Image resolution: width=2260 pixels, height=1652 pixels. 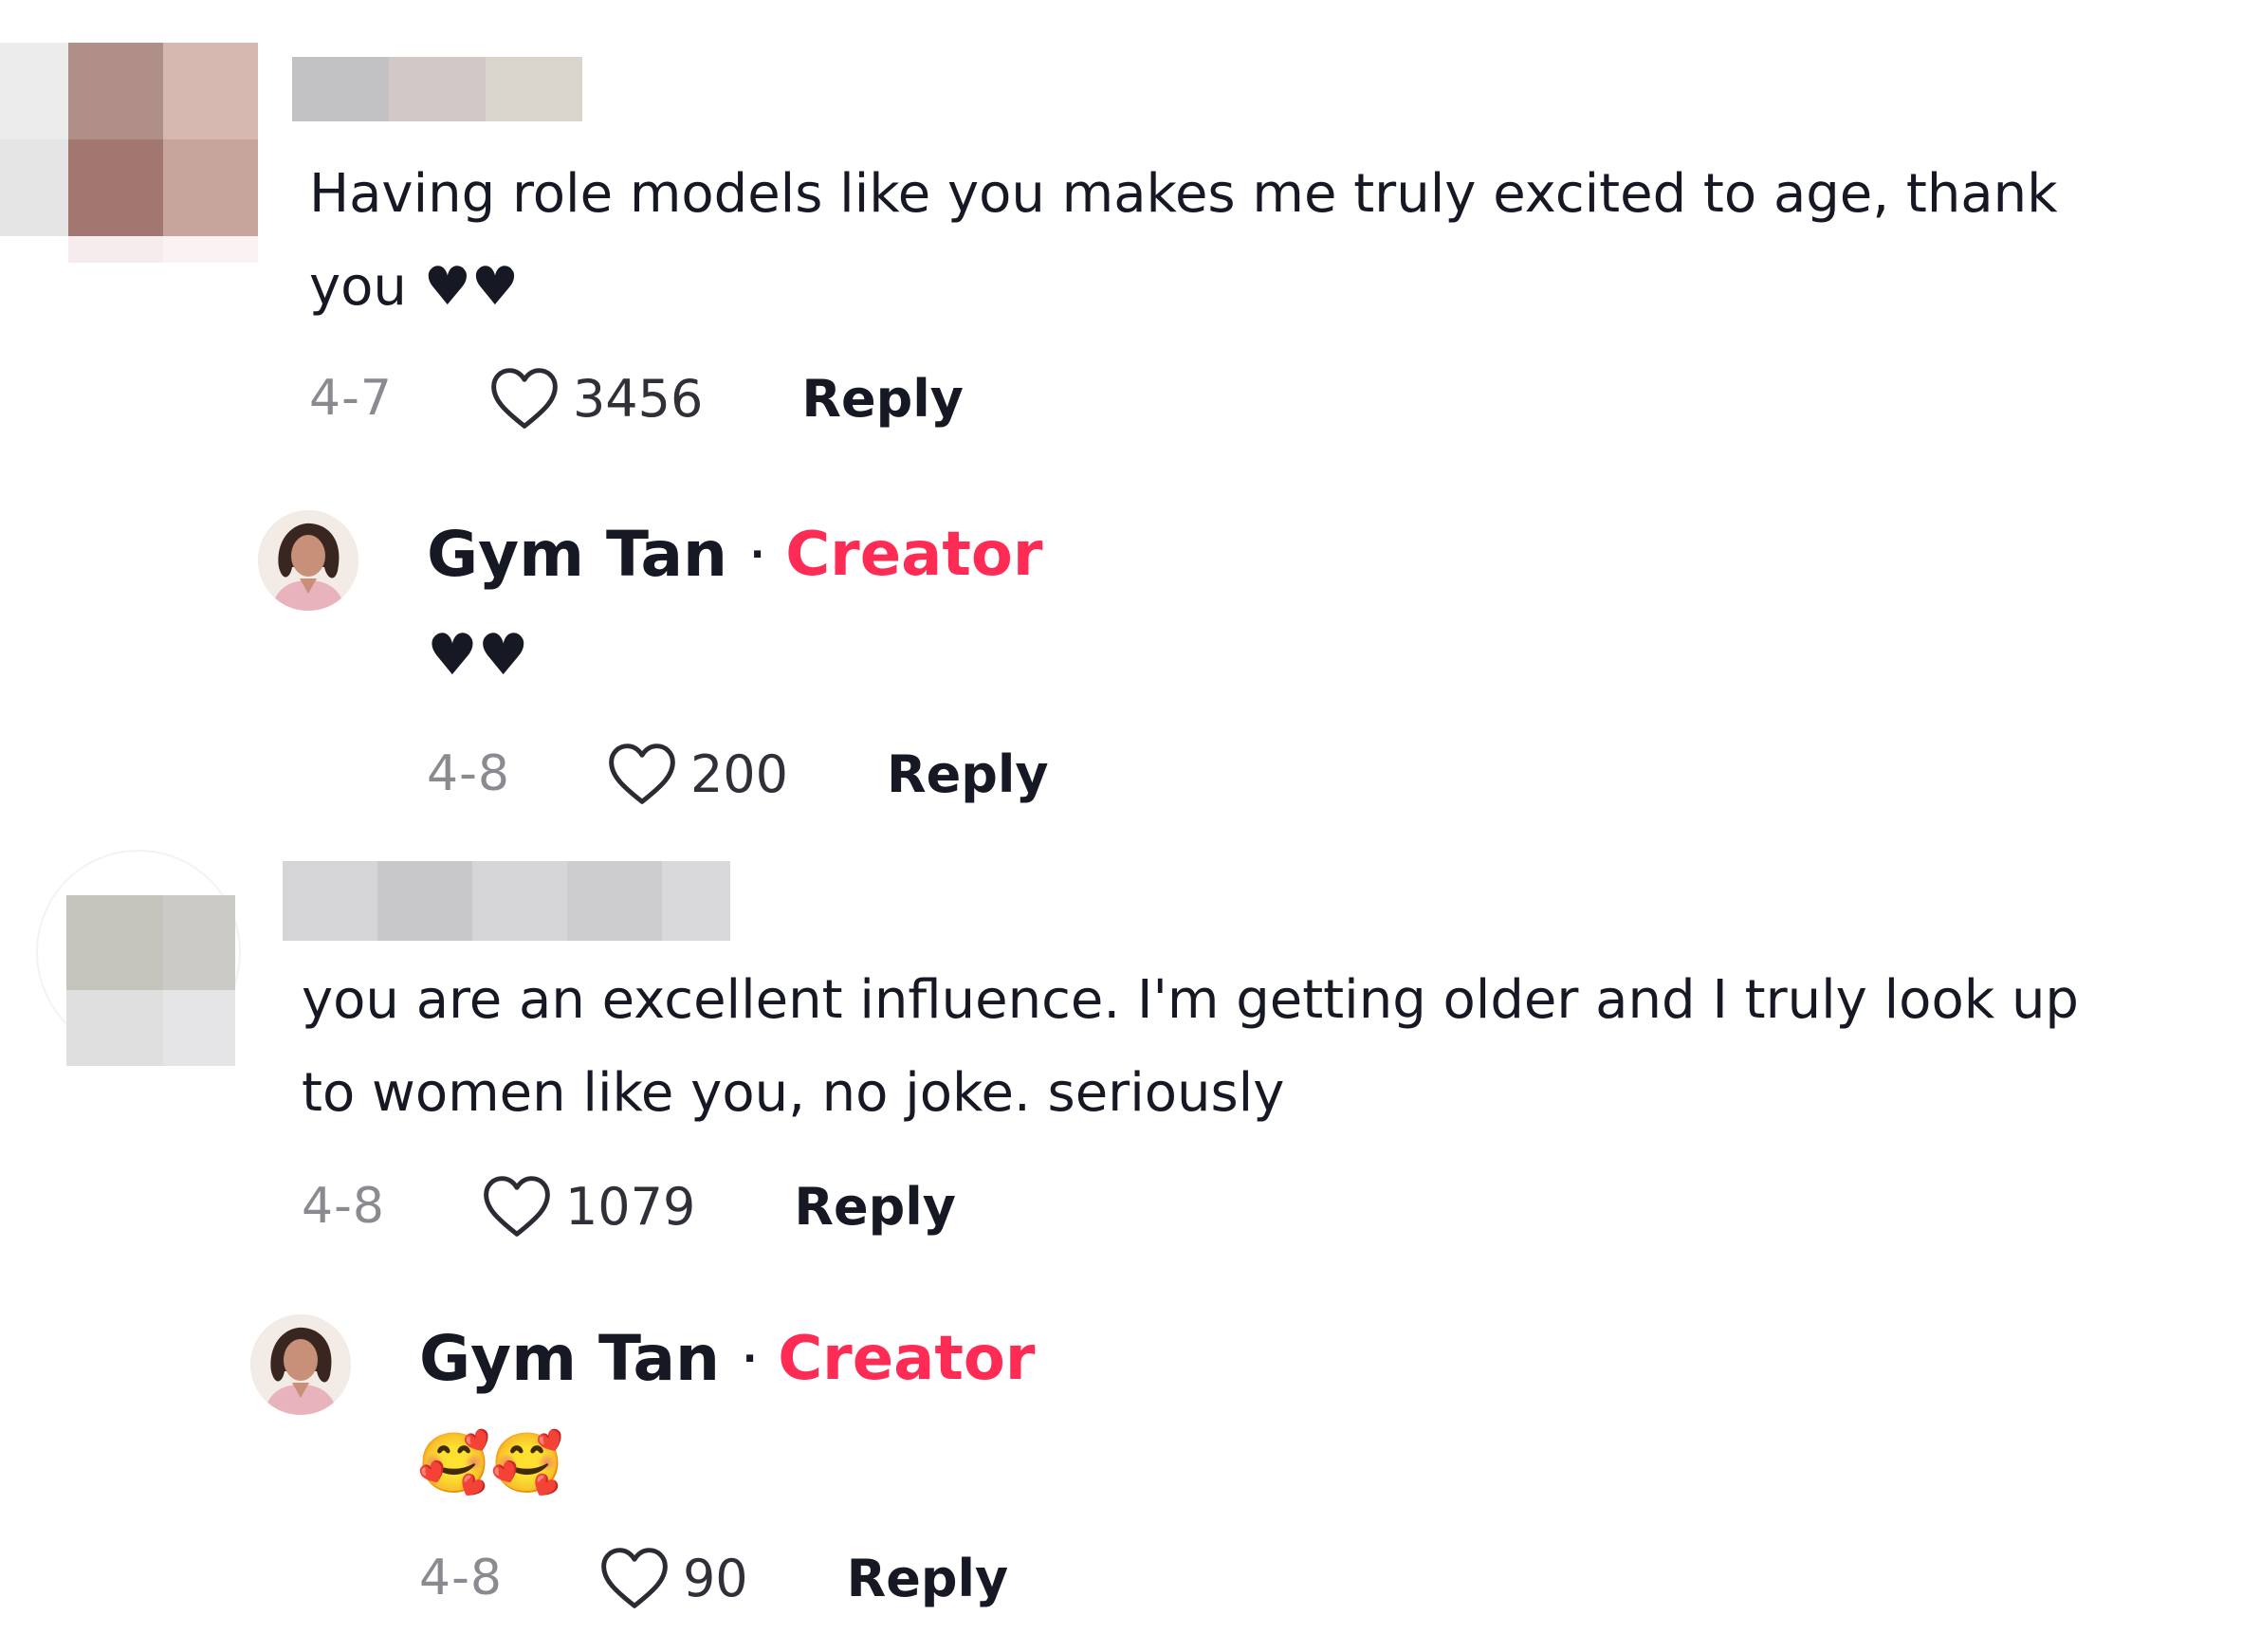 I want to click on like-button: 1079, so click(x=588, y=1206).